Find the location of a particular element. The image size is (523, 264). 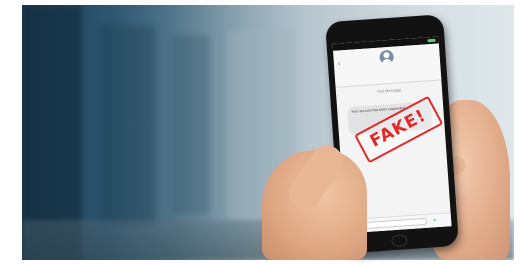

contact-avatar-icon is located at coordinates (387, 57).